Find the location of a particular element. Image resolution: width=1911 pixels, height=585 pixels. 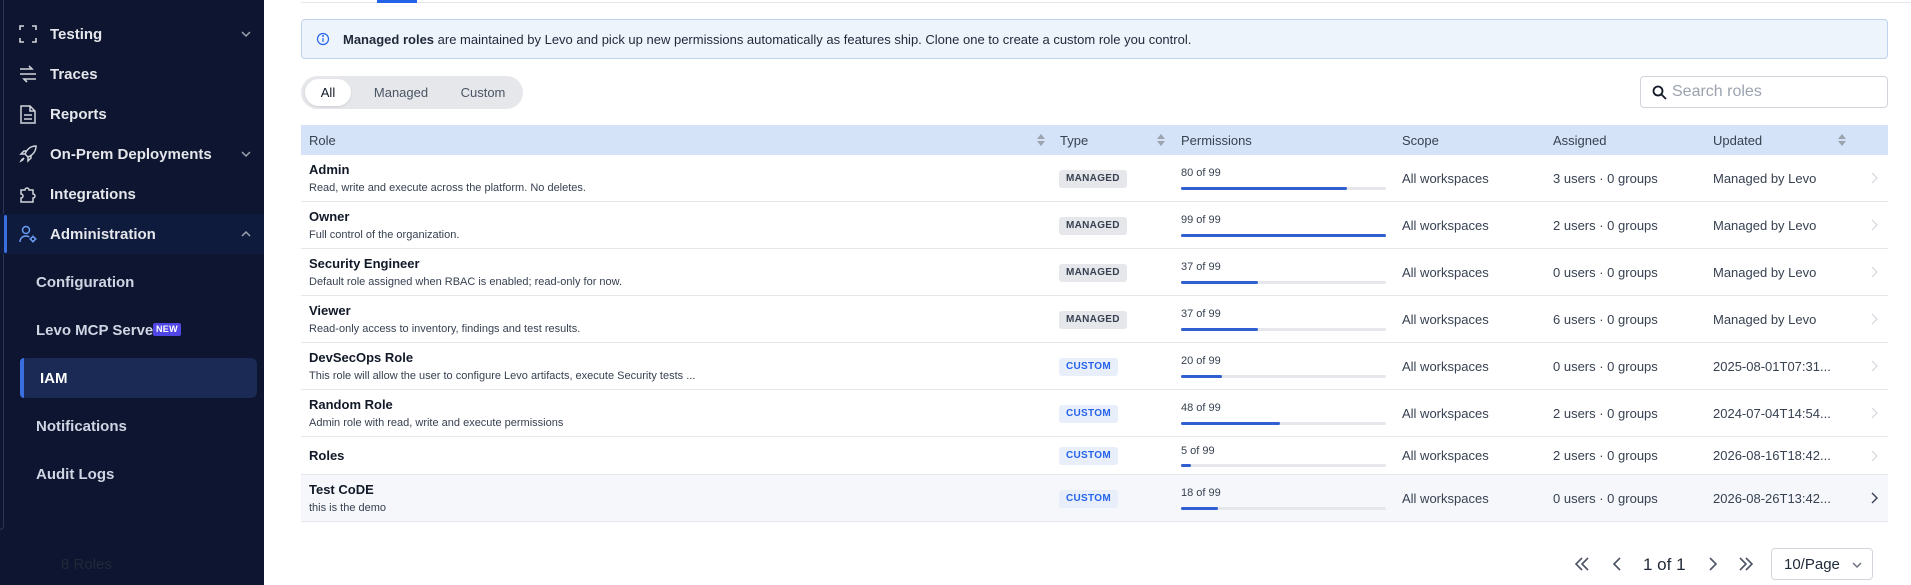

sidebar-subitem-configuration: Configuration is located at coordinates (132, 282).